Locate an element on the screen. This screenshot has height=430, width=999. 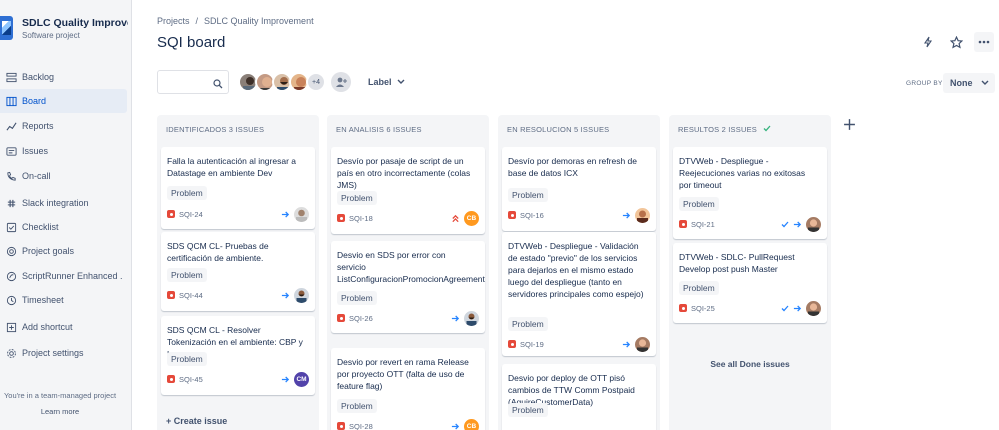
issue-key: SQI-28 is located at coordinates (400, 426).